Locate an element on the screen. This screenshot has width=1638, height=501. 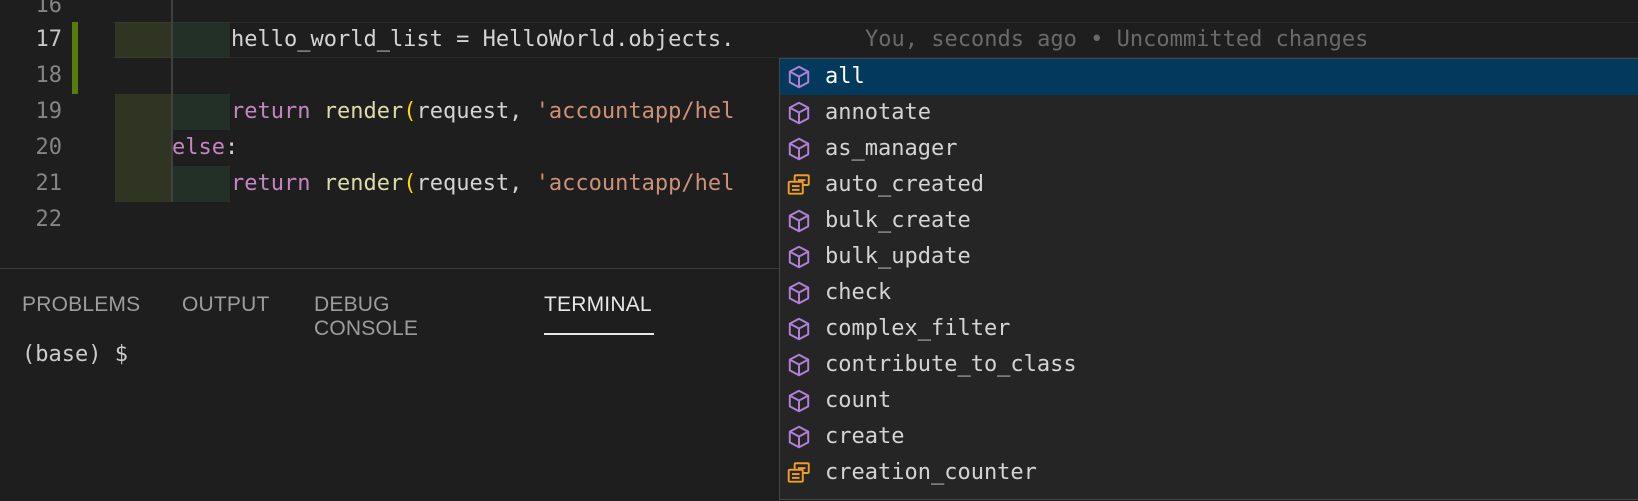
line-number: 19 is located at coordinates (49, 111).